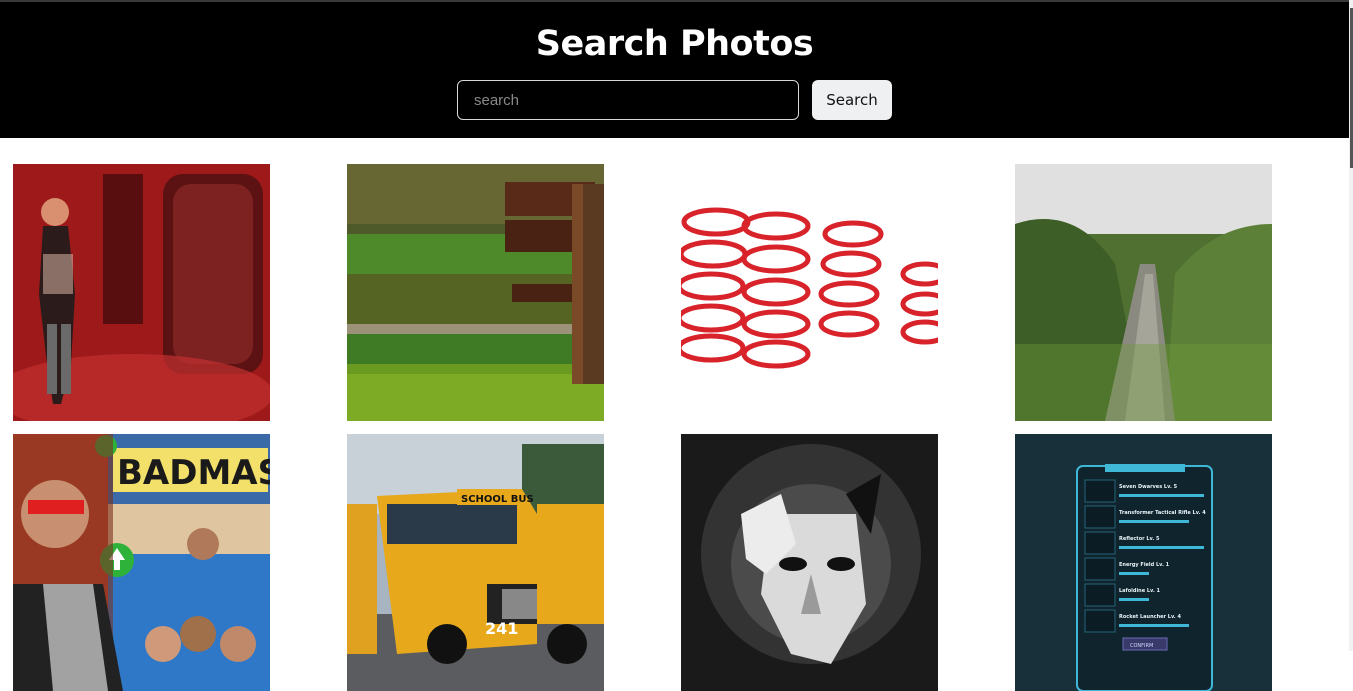  What do you see at coordinates (1144, 565) in the screenshot?
I see `svg-text: Energy Field Lv. 1` at bounding box center [1144, 565].